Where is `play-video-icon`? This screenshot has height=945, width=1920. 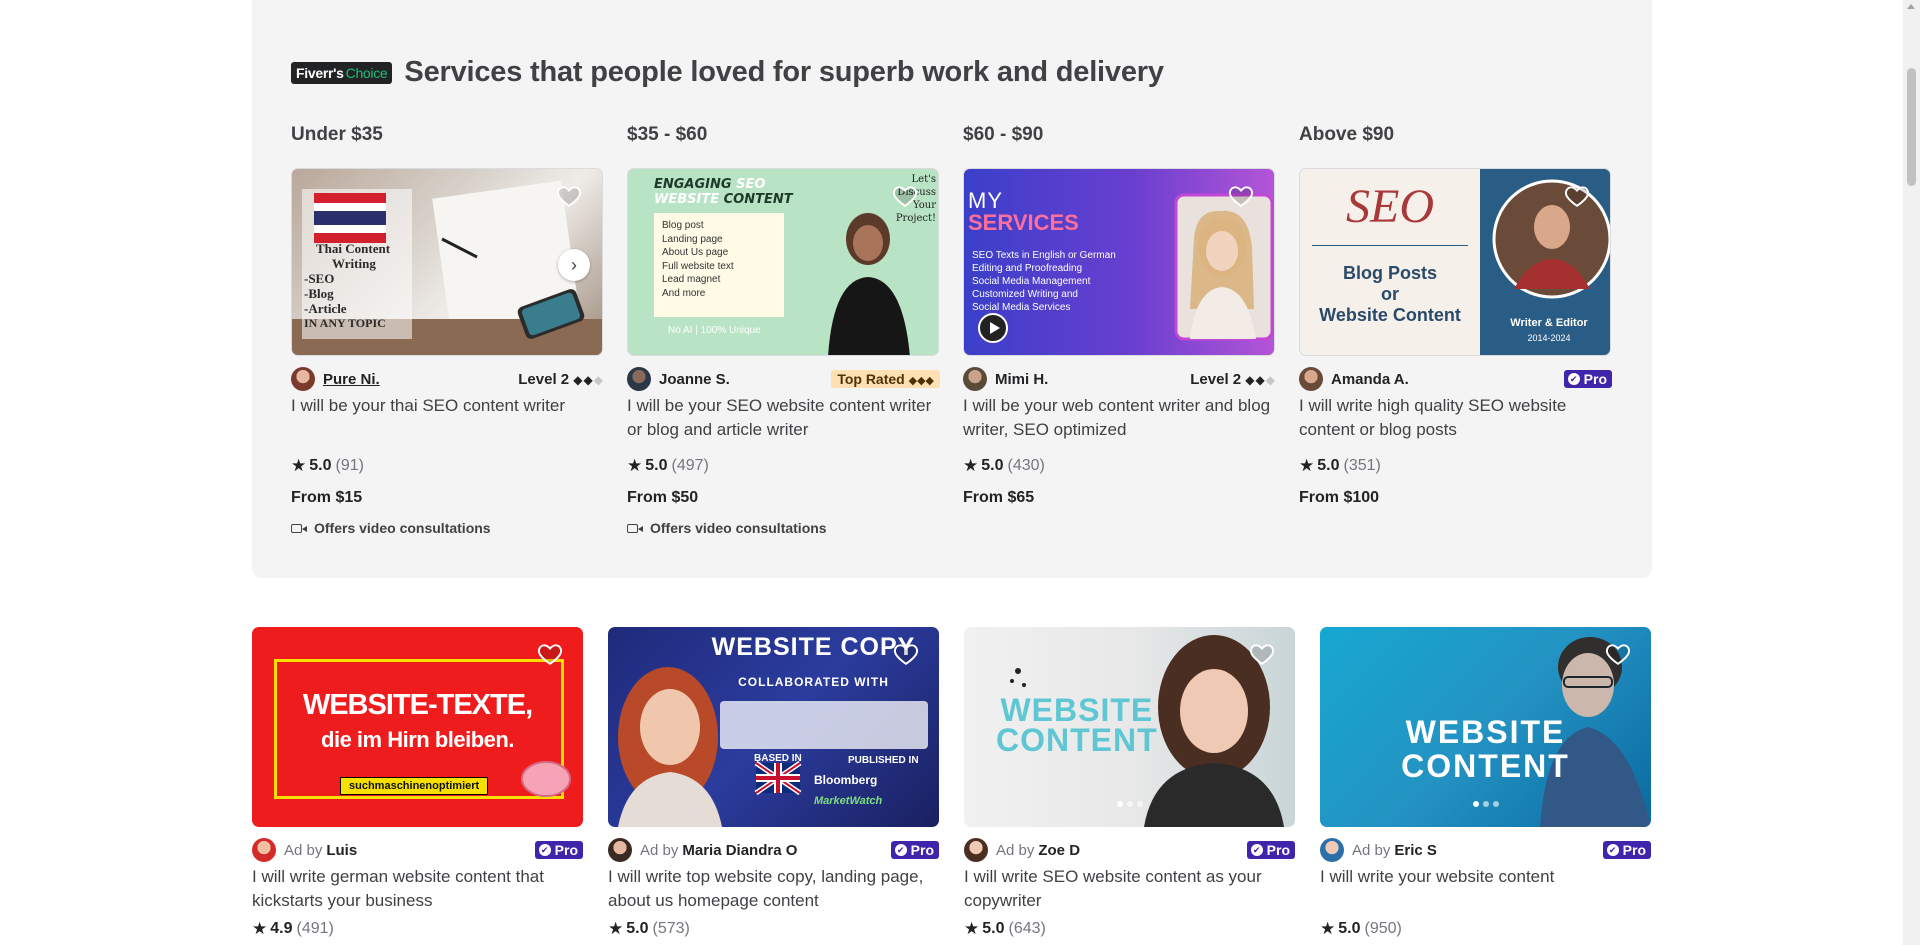 play-video-icon is located at coordinates (993, 328).